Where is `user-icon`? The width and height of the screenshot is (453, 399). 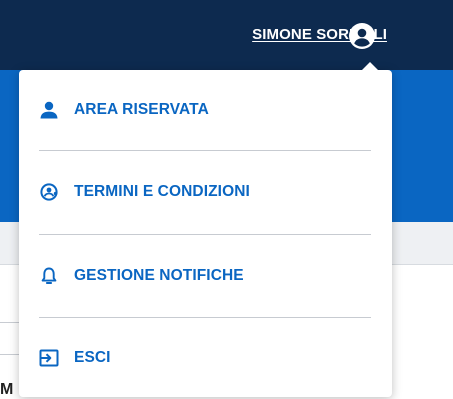
user-icon is located at coordinates (49, 110).